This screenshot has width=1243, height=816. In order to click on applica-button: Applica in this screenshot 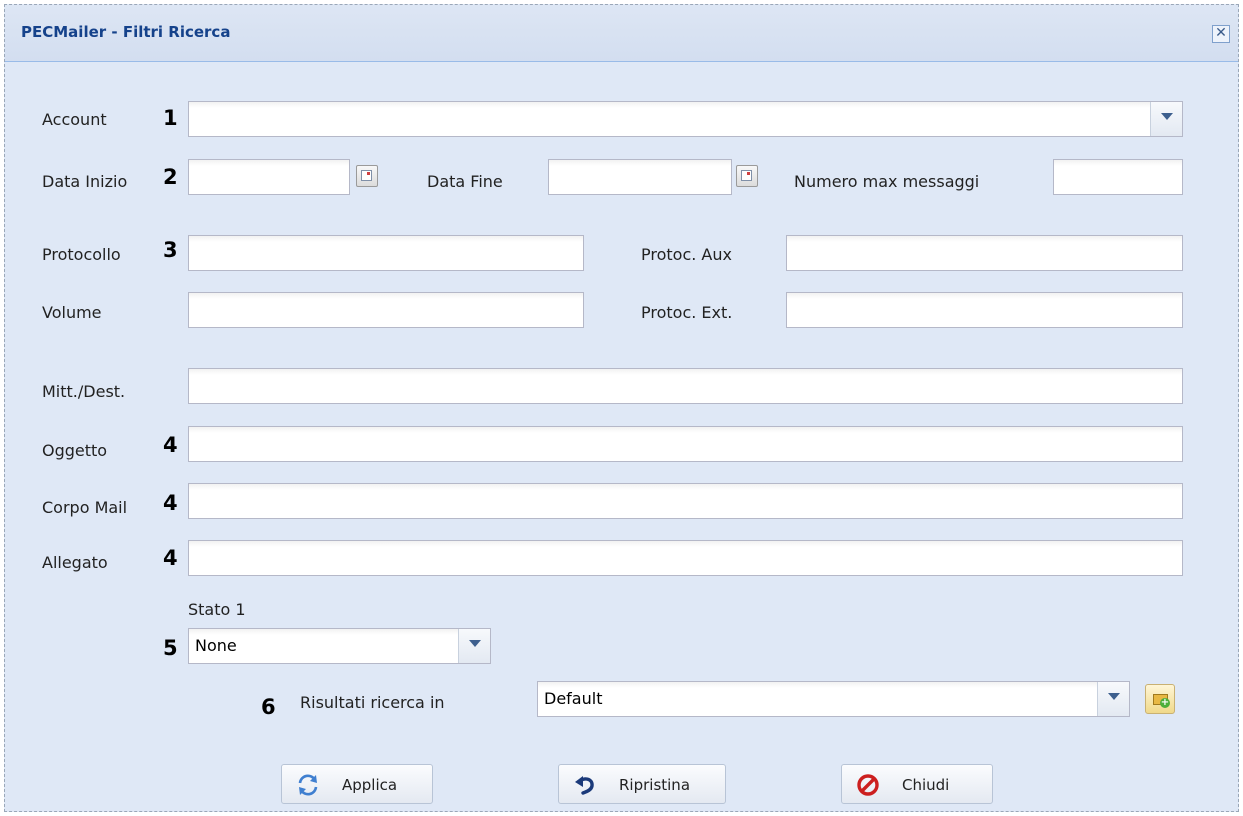, I will do `click(357, 784)`.